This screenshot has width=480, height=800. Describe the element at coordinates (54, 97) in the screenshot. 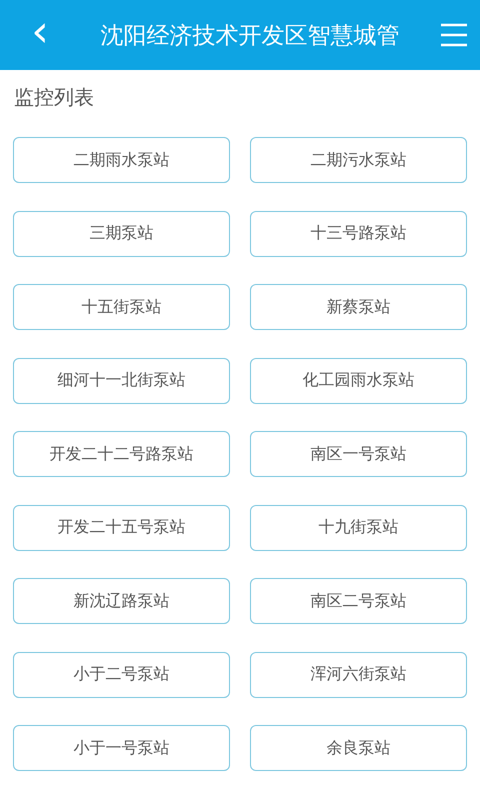

I see `section-title: 监控列表` at that location.